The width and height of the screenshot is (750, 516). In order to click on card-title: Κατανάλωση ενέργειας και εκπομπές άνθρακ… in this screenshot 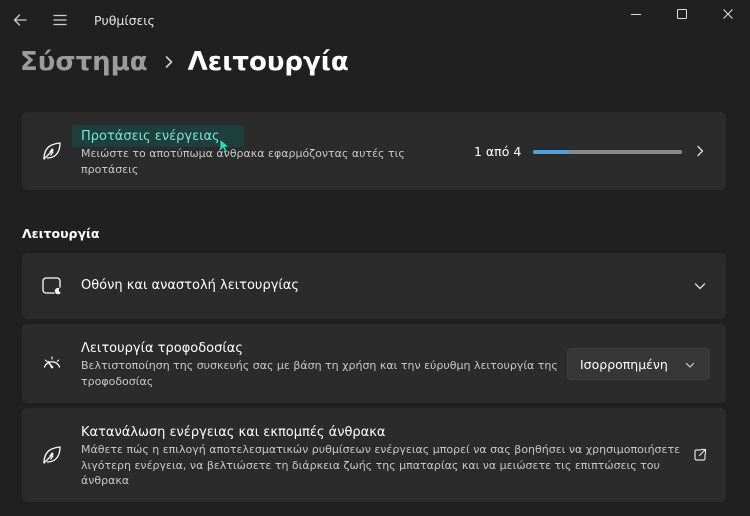, I will do `click(233, 432)`.